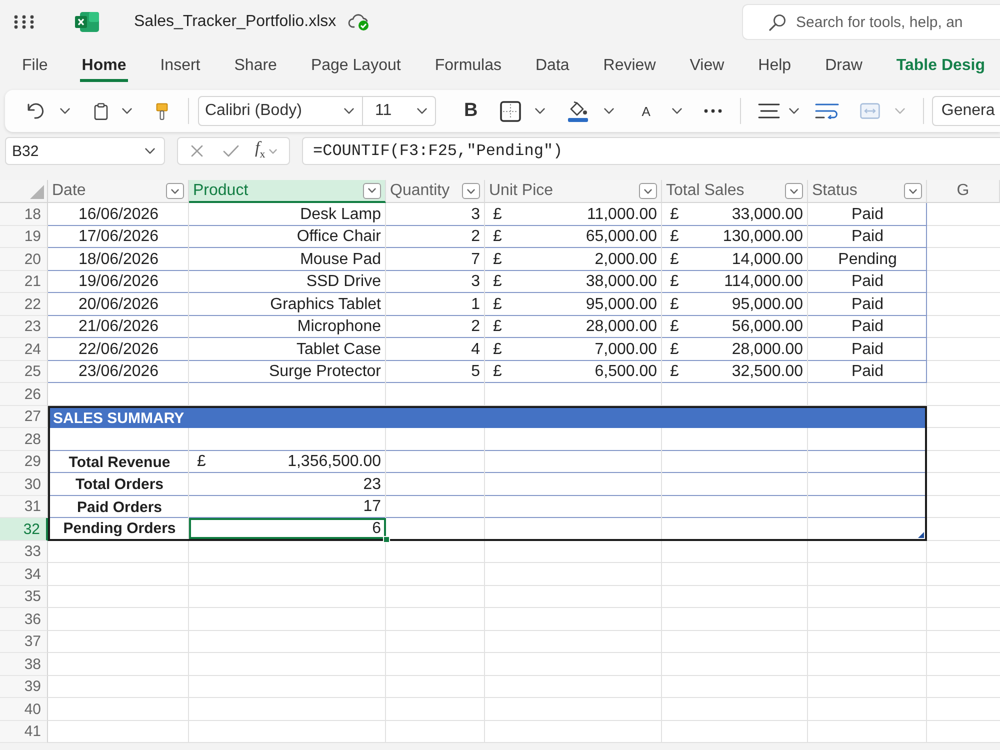 The height and width of the screenshot is (750, 1000). I want to click on name-box: B32, so click(85, 151).